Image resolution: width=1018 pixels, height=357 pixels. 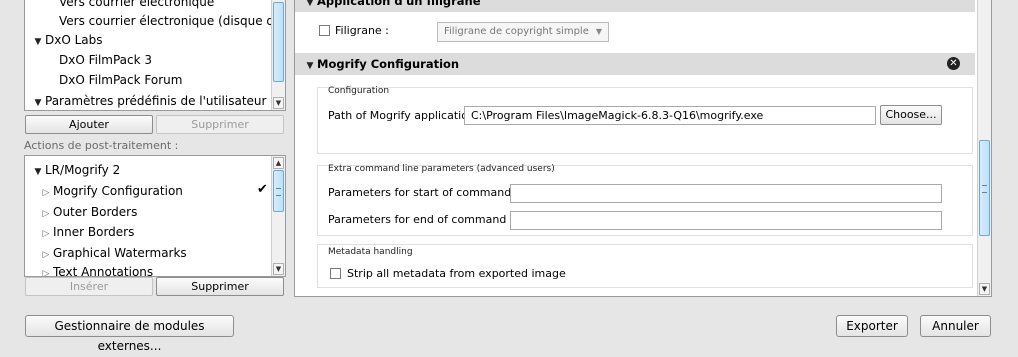 I want to click on strip-metadata-label: Strip all metadata from exported image, so click(x=456, y=273).